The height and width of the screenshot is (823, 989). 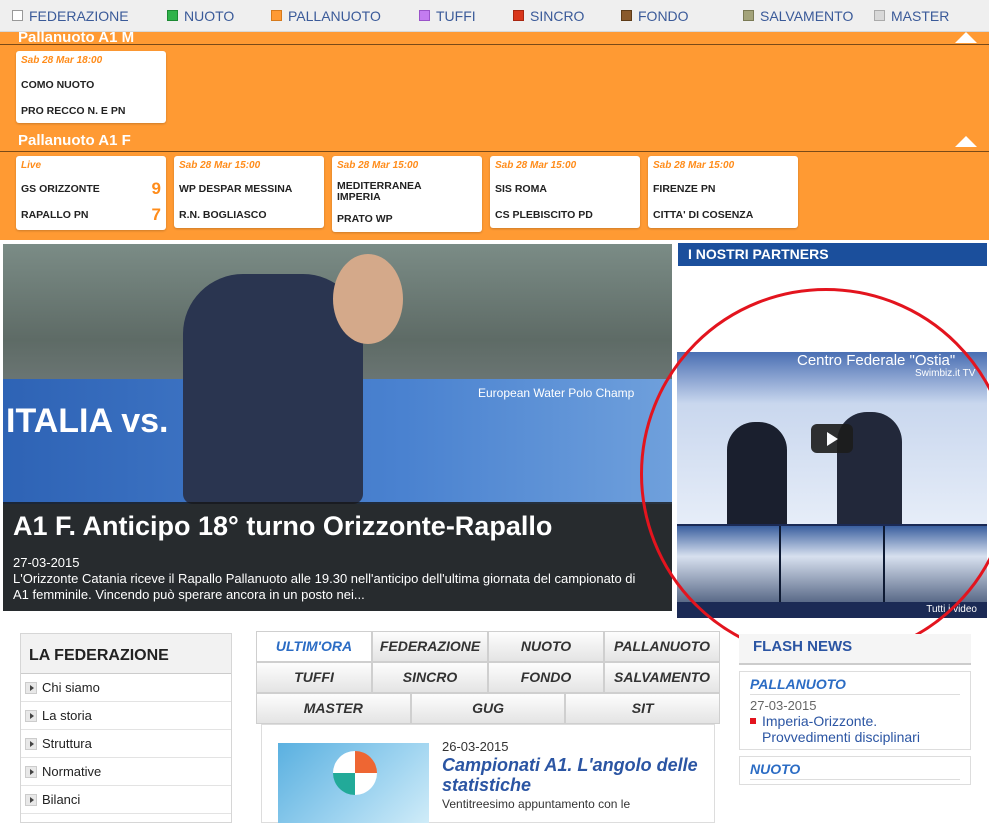 I want to click on match-time: Live, so click(x=31, y=165).